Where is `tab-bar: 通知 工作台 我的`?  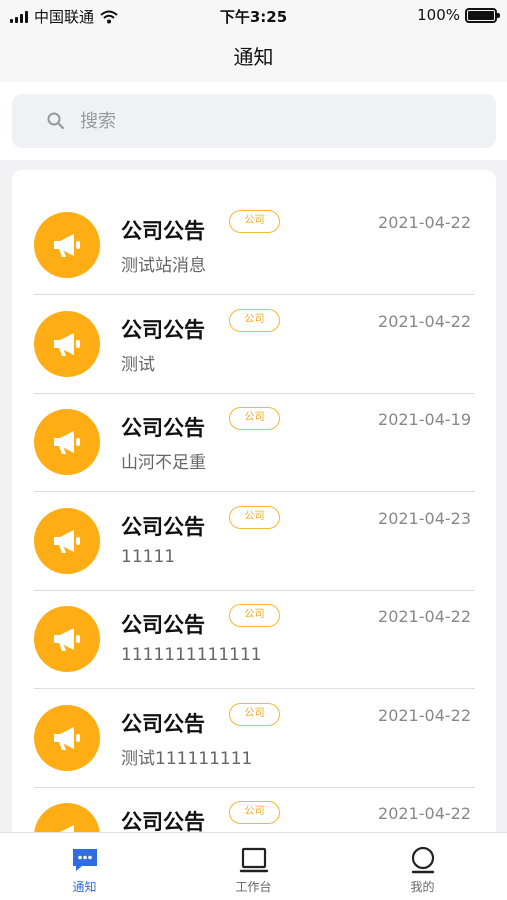
tab-bar: 通知 工作台 我的 is located at coordinates (253, 866).